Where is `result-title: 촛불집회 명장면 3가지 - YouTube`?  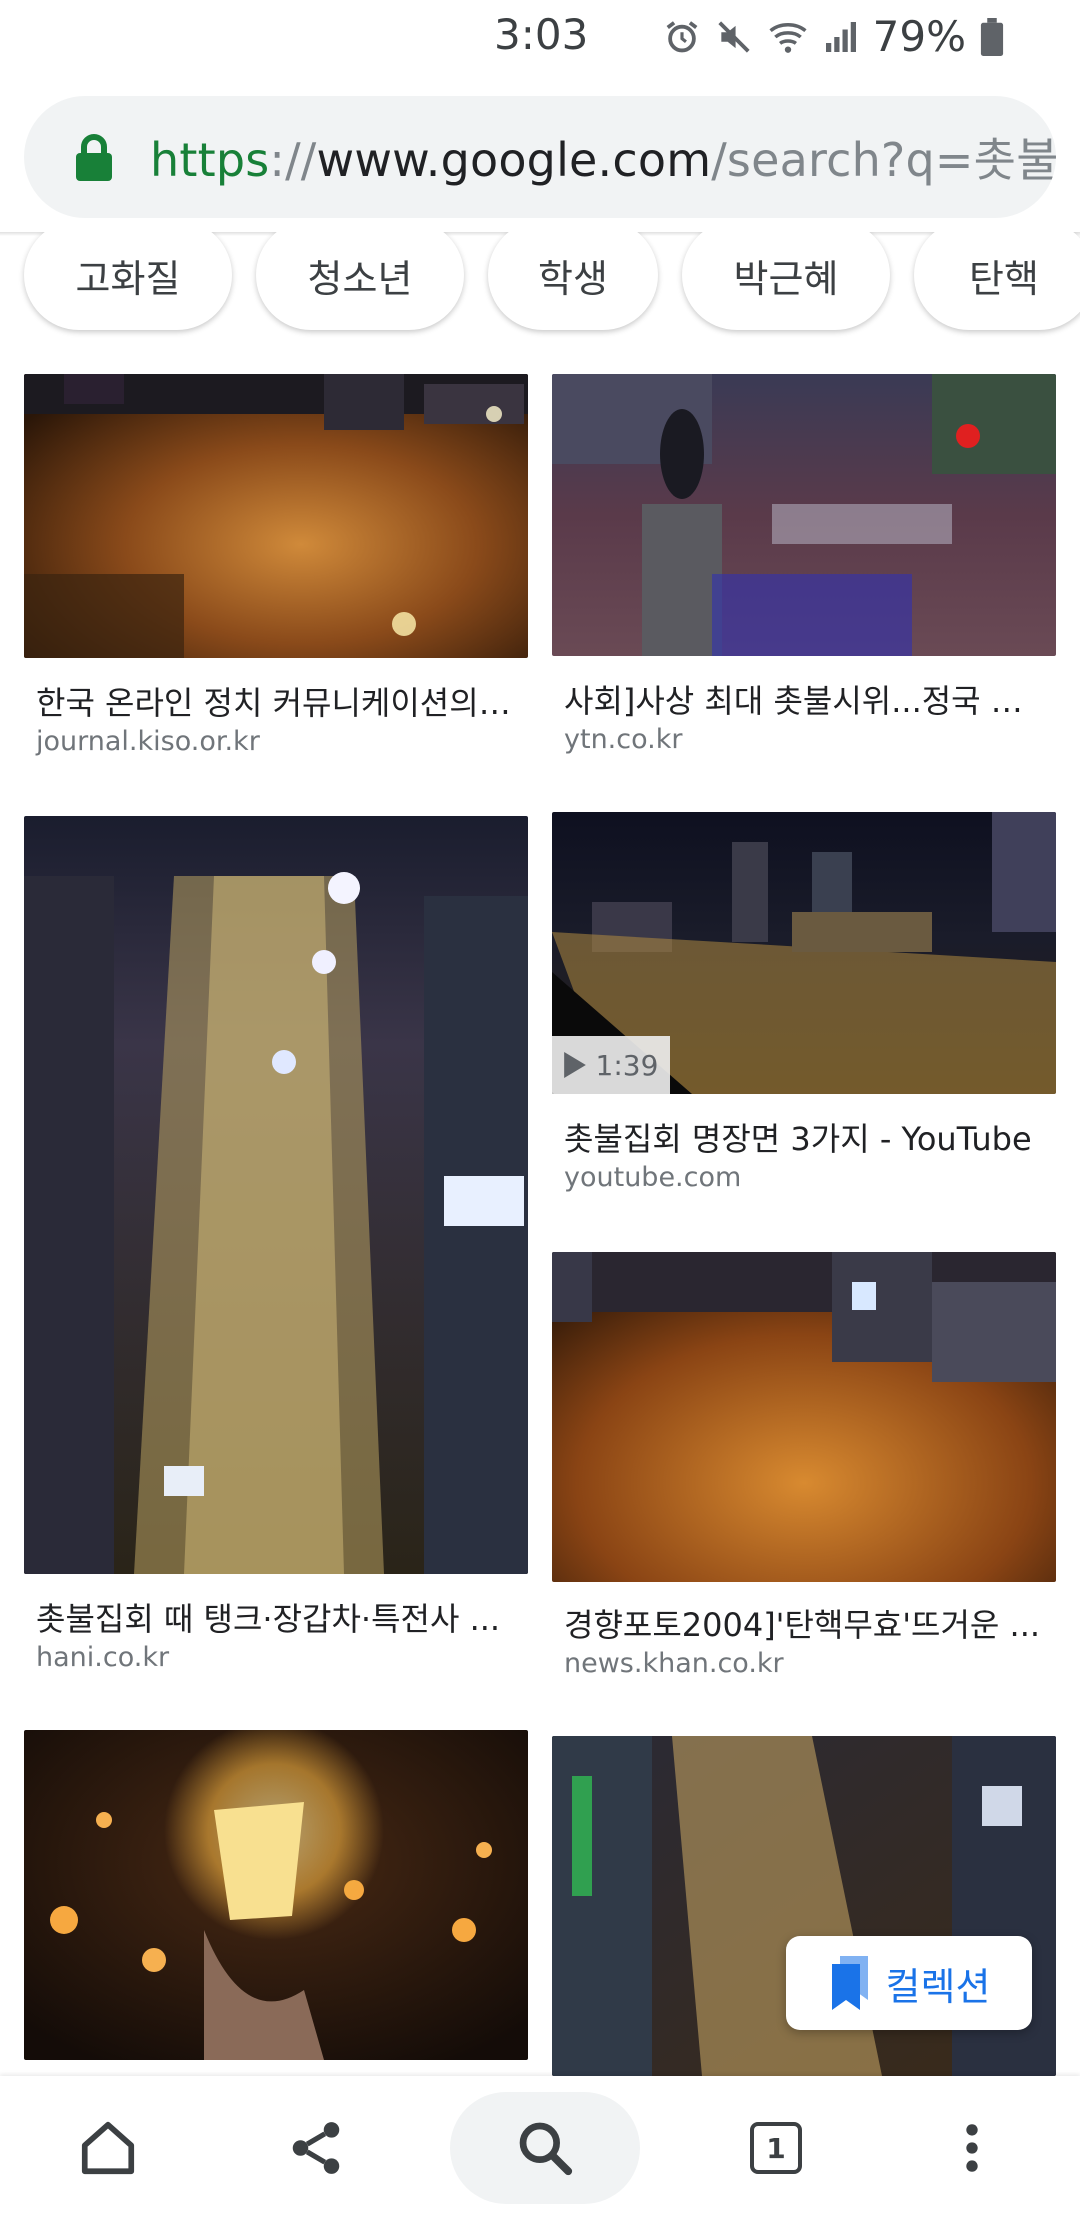
result-title: 촛불집회 명장면 3가지 - YouTube is located at coordinates (804, 1137).